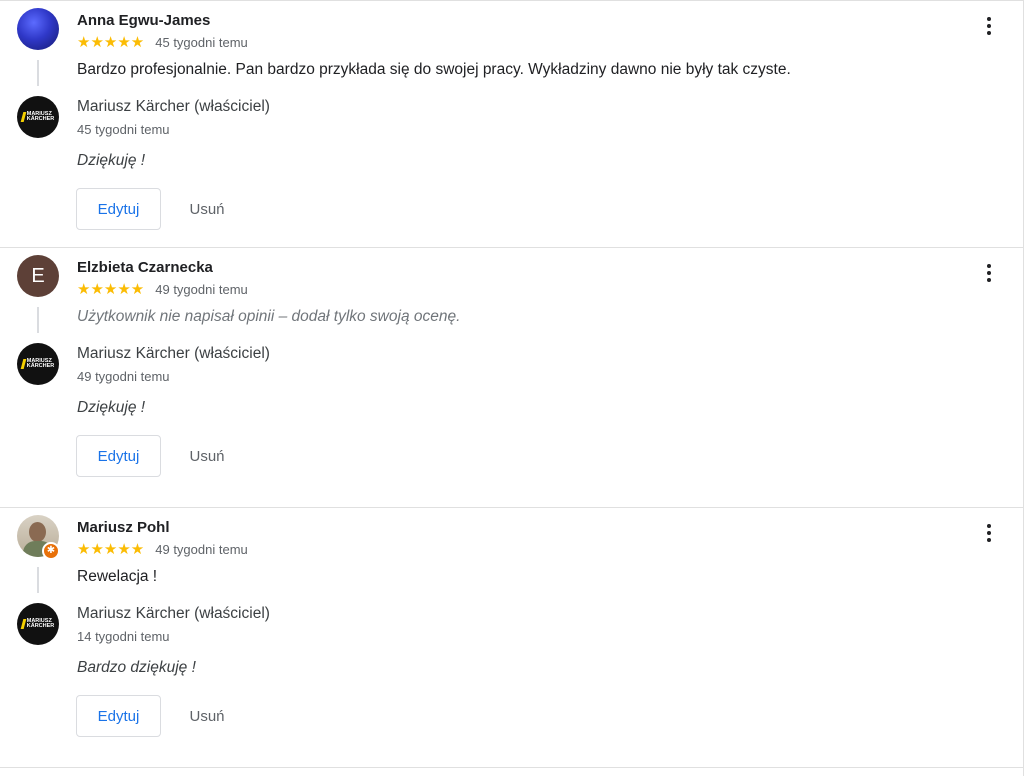 This screenshot has width=1024, height=776. I want to click on avatar-head, so click(37, 532).